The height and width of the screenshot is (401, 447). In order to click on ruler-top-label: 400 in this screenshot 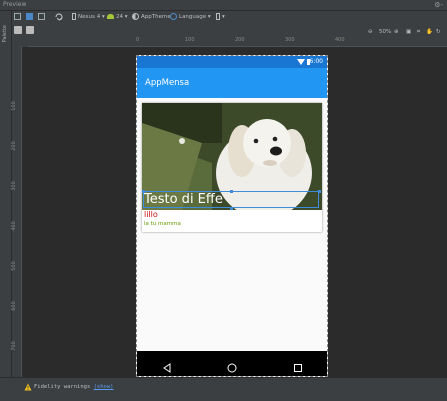, I will do `click(340, 40)`.